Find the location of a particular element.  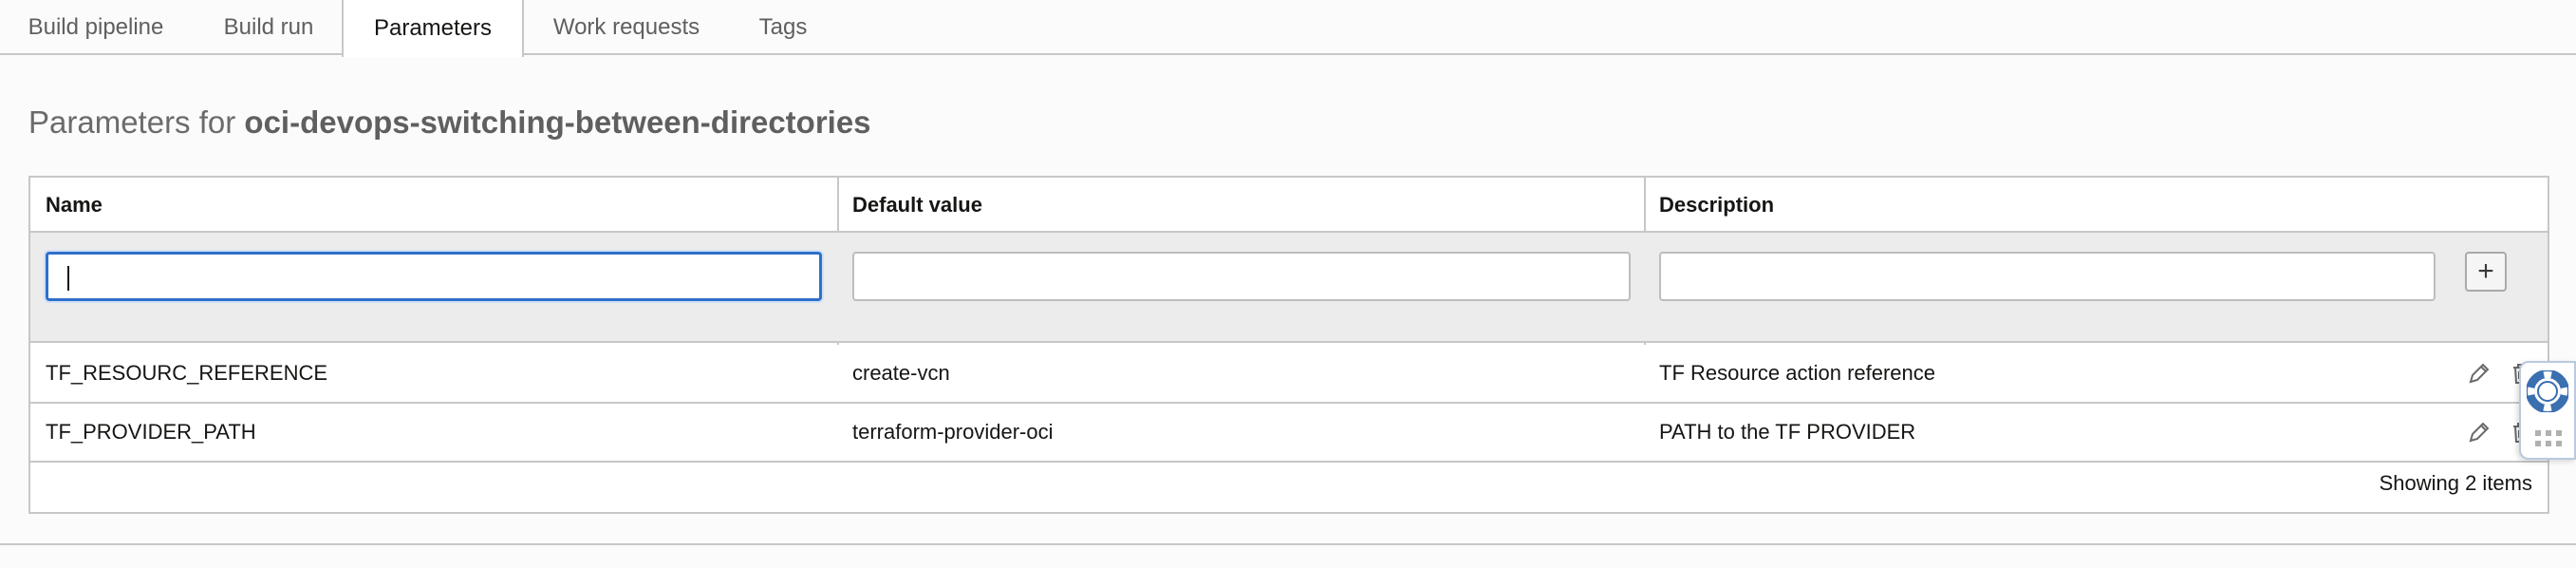

tab-build-run: Build run is located at coordinates (268, 28).